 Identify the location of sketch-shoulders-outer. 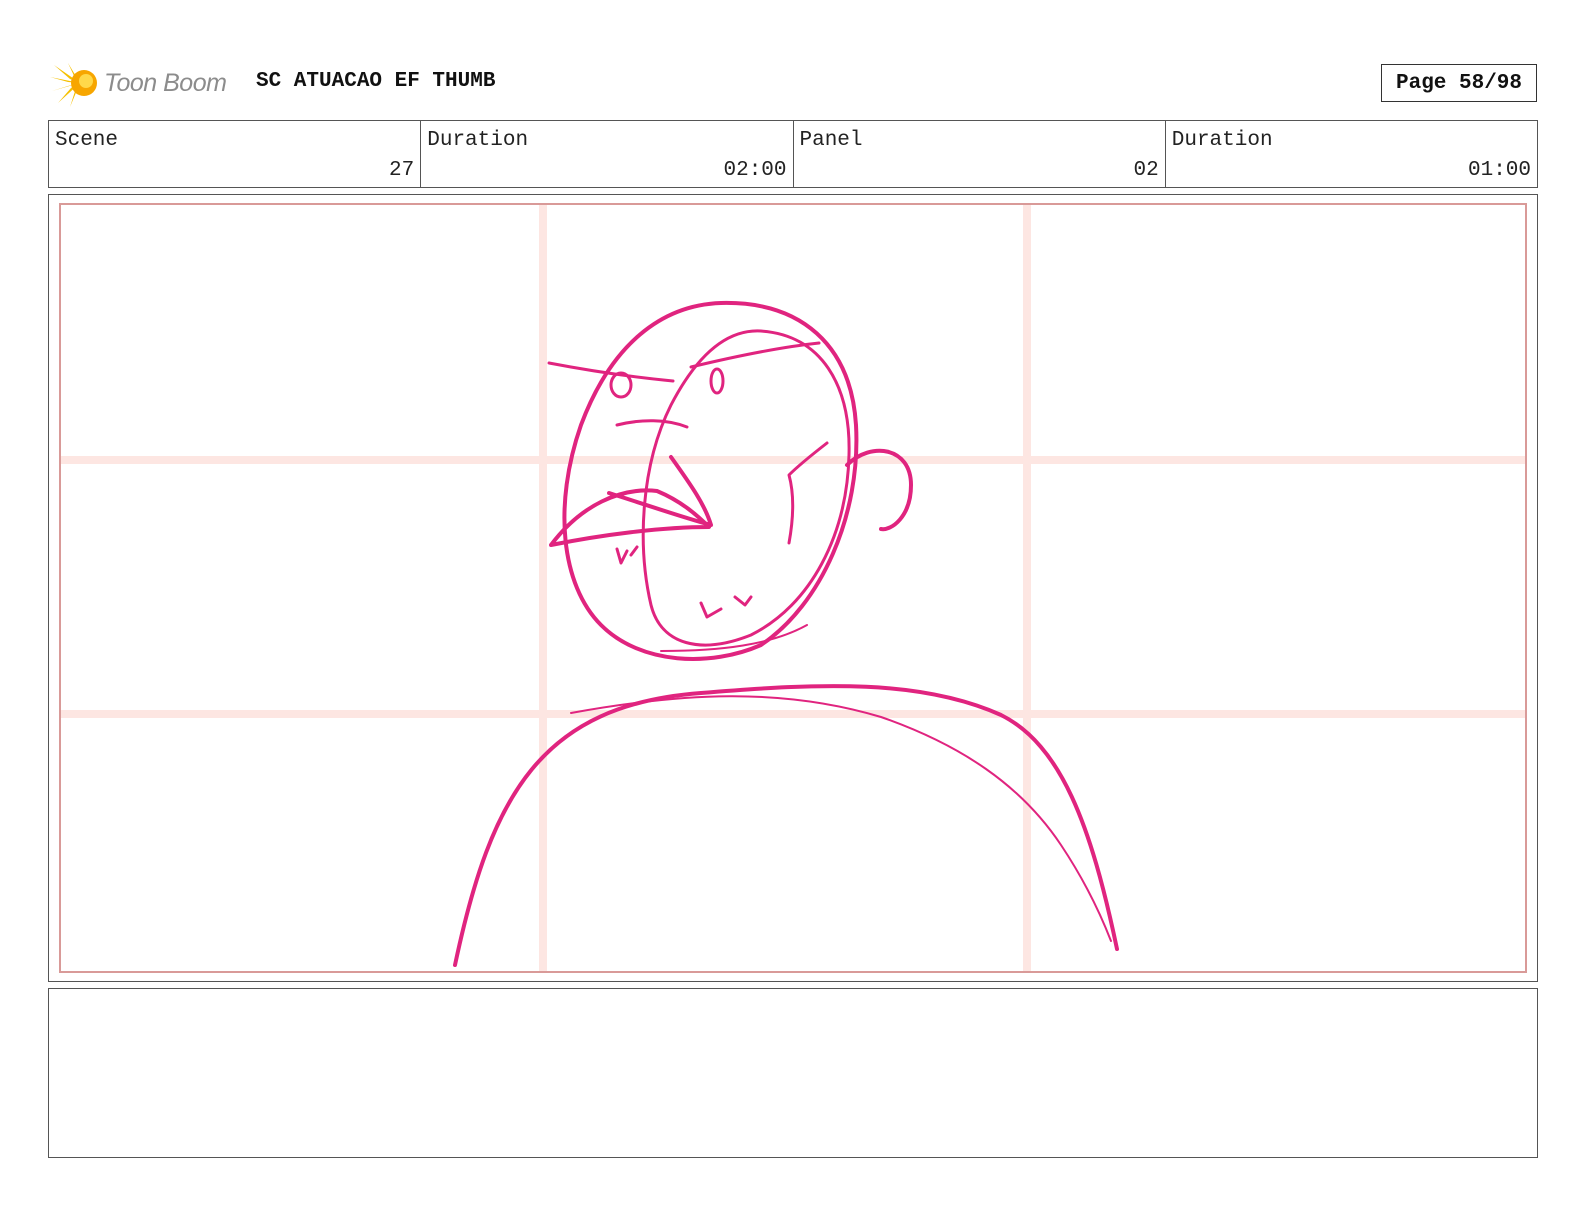
(786, 825).